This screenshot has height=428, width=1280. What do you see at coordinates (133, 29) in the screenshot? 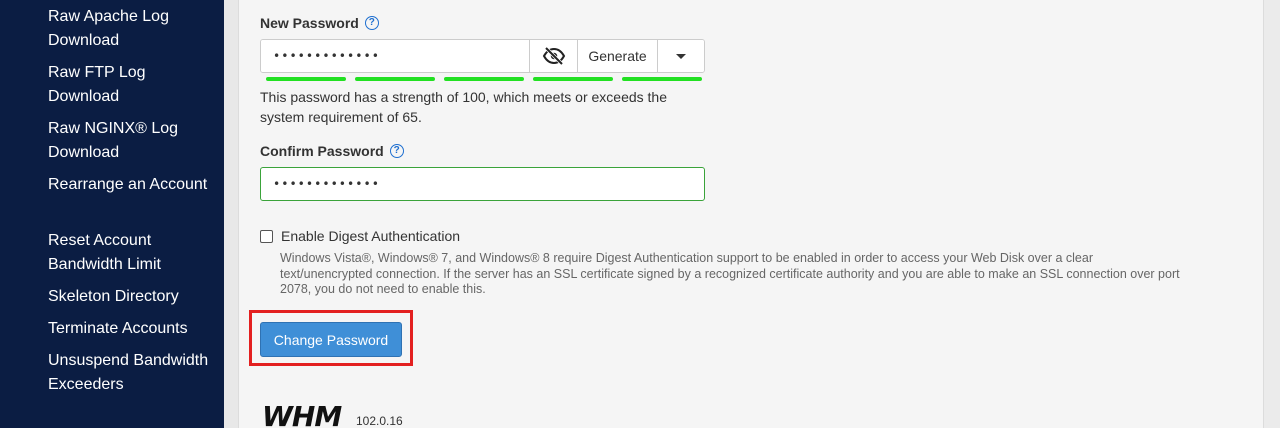
I see `sidebar-item-raw-apache-log-download: Raw Apache Log Download` at bounding box center [133, 29].